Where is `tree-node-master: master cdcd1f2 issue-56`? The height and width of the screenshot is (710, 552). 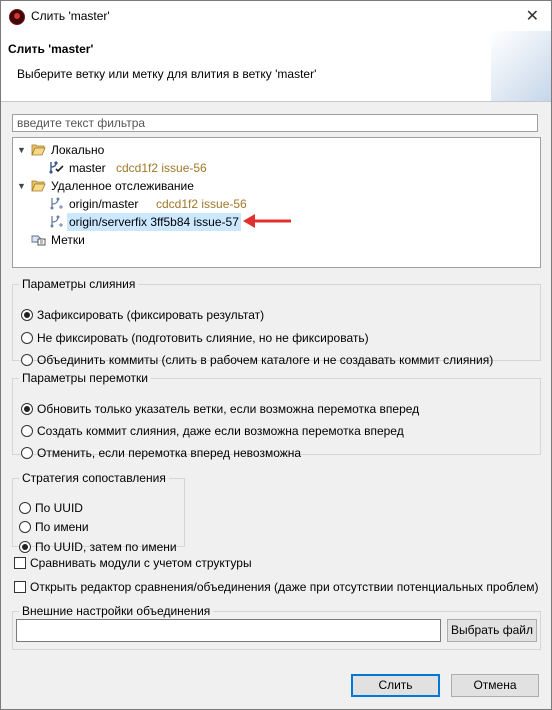 tree-node-master: master cdcd1f2 issue-56 is located at coordinates (199, 168).